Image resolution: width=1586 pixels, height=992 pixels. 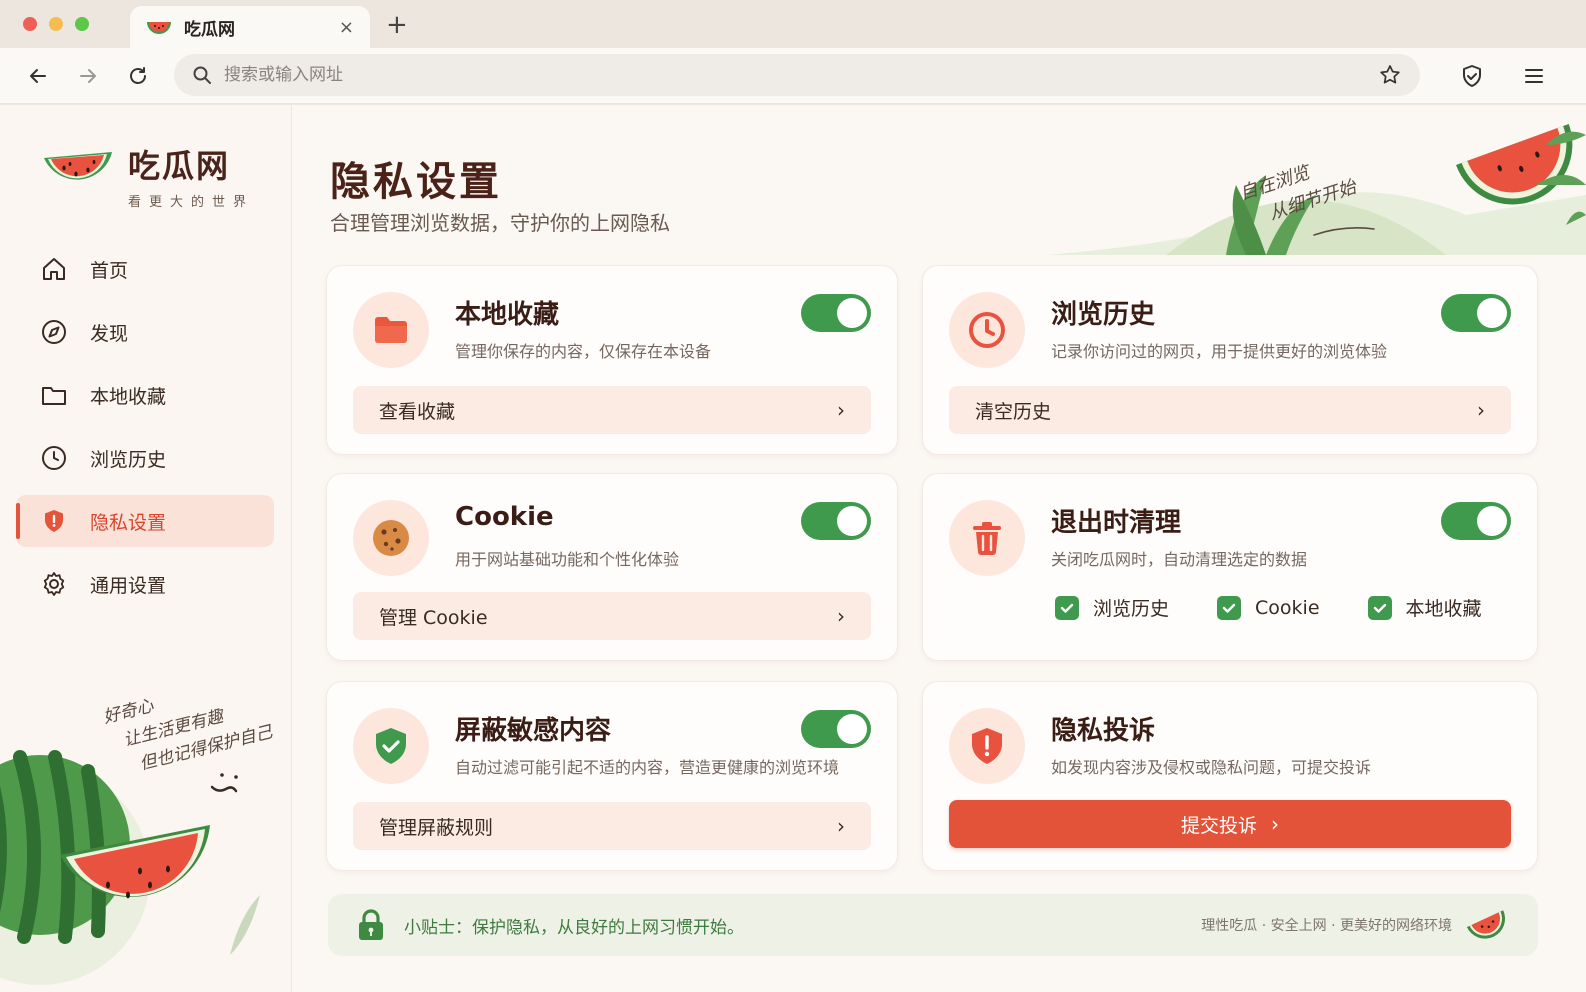 I want to click on action-label: 清空历史, so click(x=1013, y=411).